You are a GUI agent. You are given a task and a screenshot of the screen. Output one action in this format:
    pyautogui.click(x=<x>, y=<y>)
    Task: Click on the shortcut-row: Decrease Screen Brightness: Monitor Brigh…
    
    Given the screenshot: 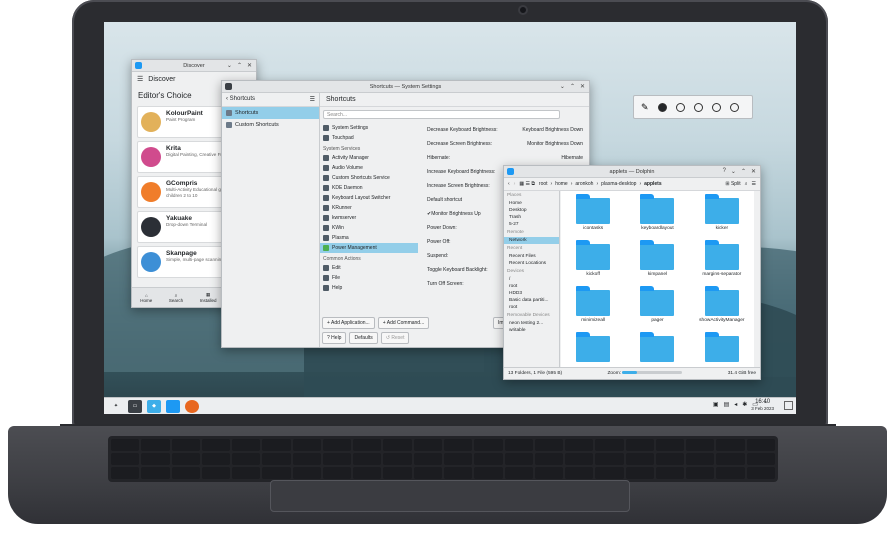 What is the action you would take?
    pyautogui.click(x=505, y=144)
    